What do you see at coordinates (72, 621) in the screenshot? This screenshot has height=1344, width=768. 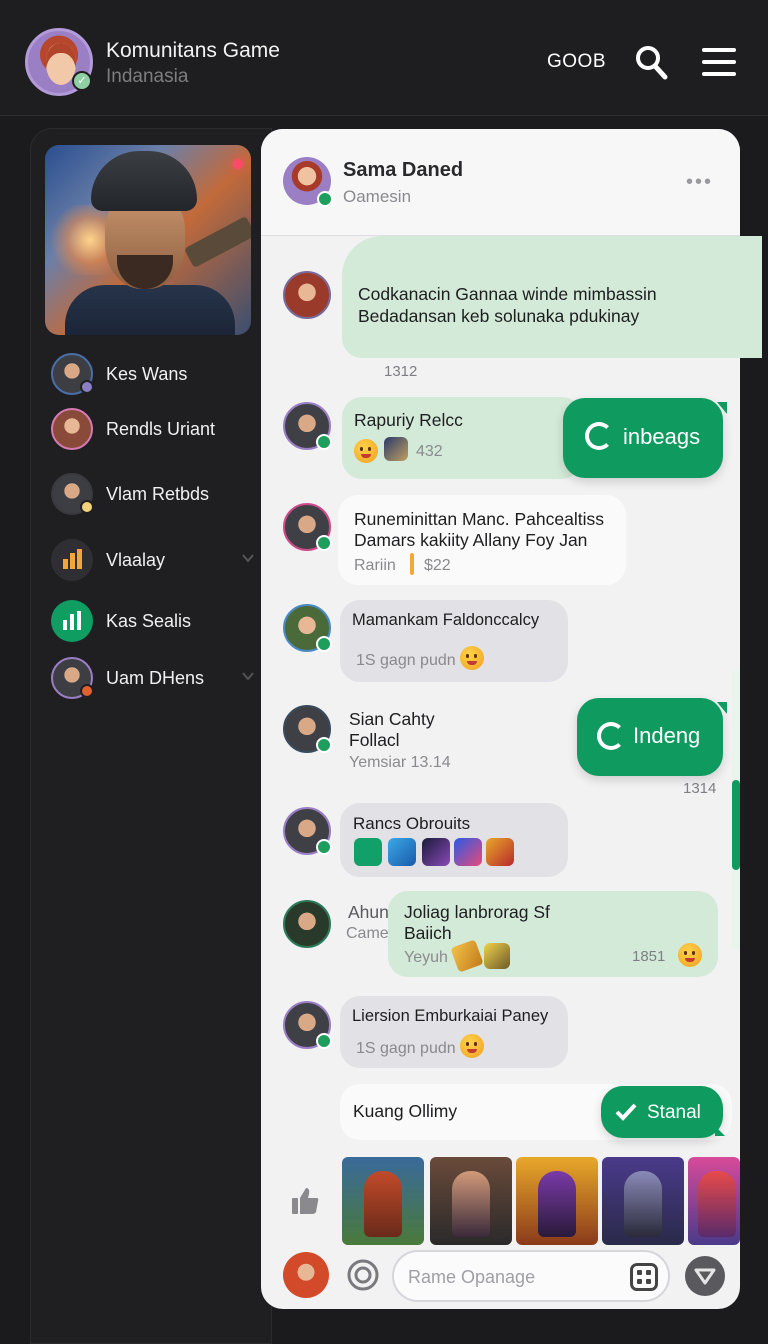 I see `chart-icon` at bounding box center [72, 621].